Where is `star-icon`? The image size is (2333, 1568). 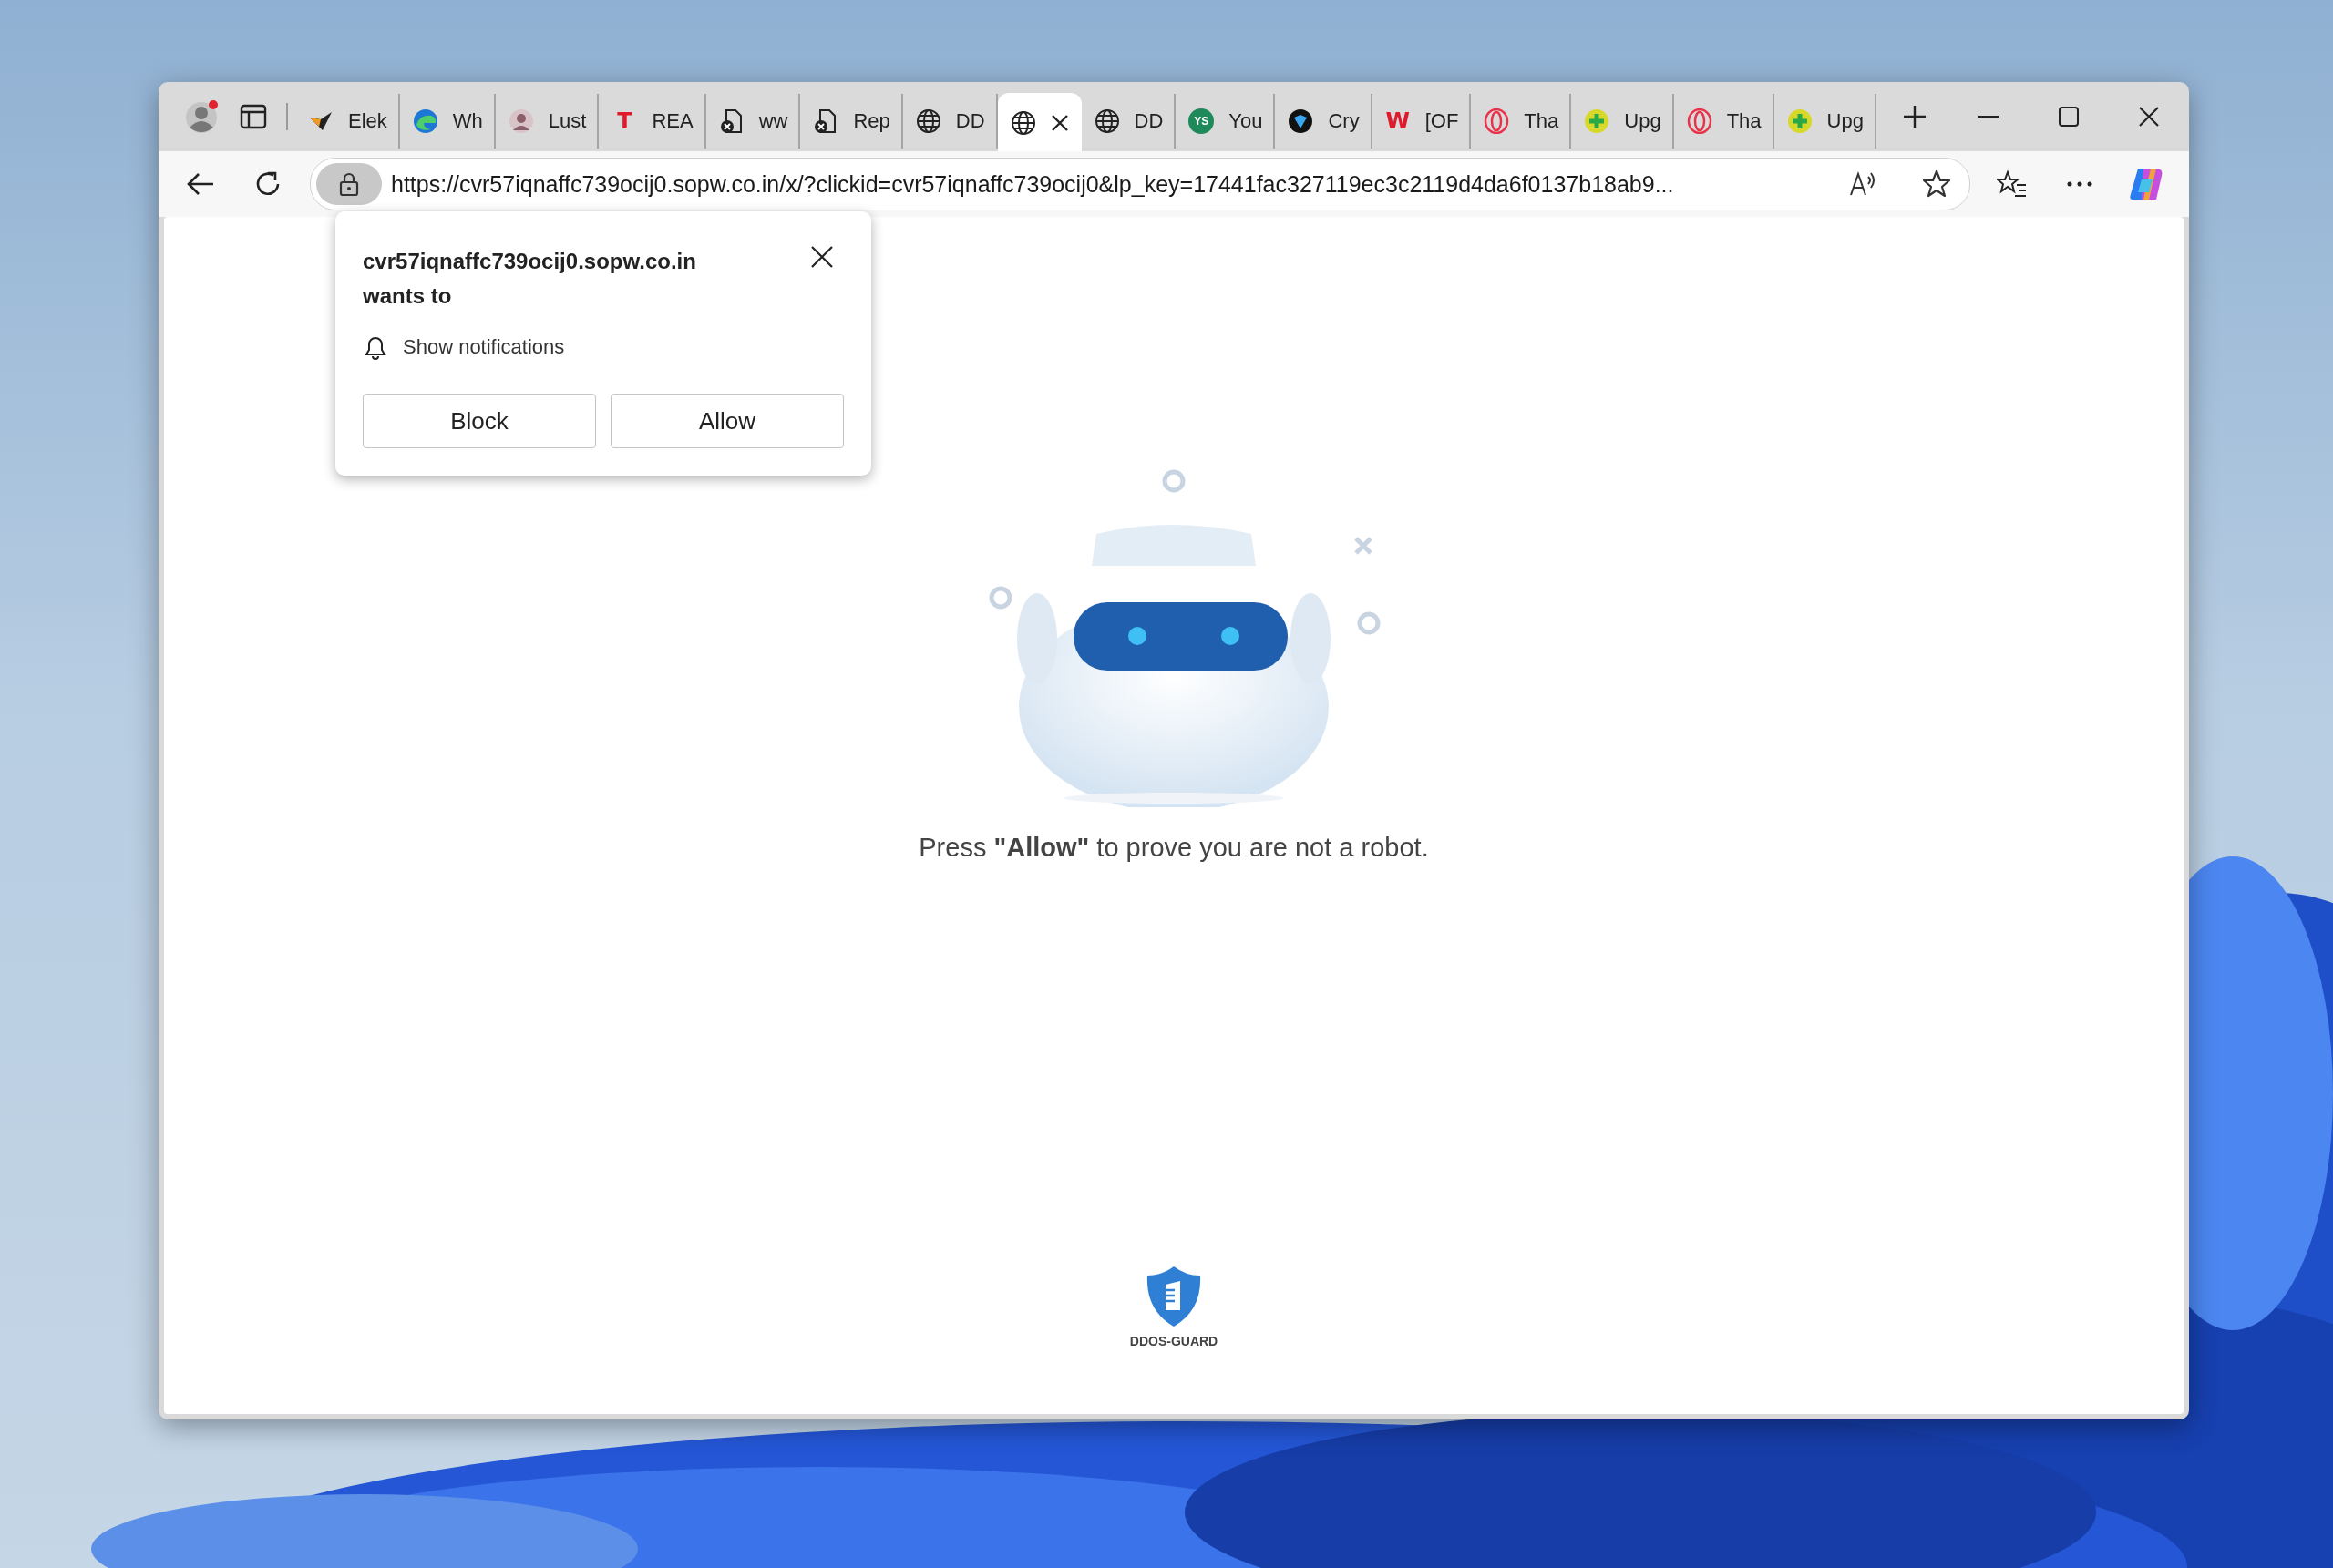
star-icon is located at coordinates (1937, 184).